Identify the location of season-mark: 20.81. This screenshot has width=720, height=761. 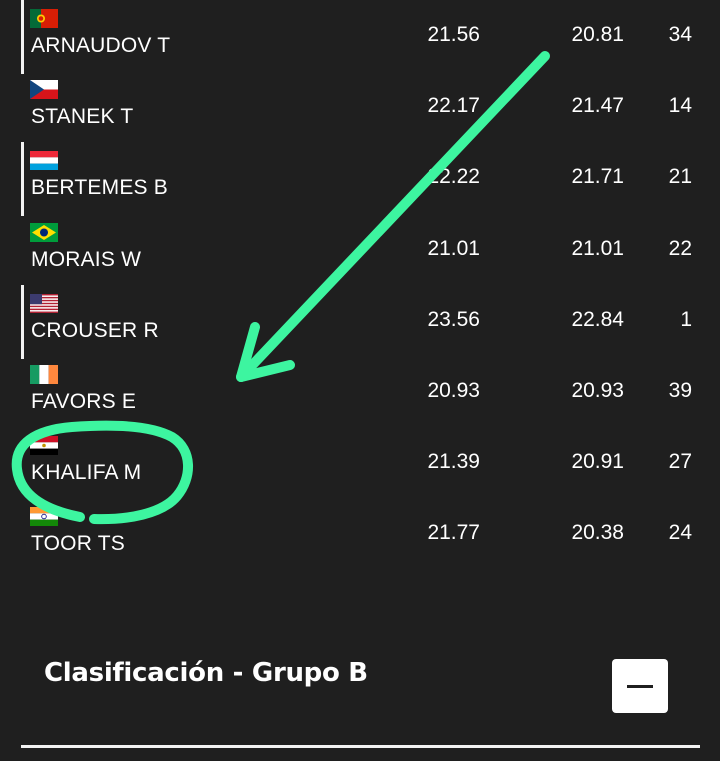
(597, 34).